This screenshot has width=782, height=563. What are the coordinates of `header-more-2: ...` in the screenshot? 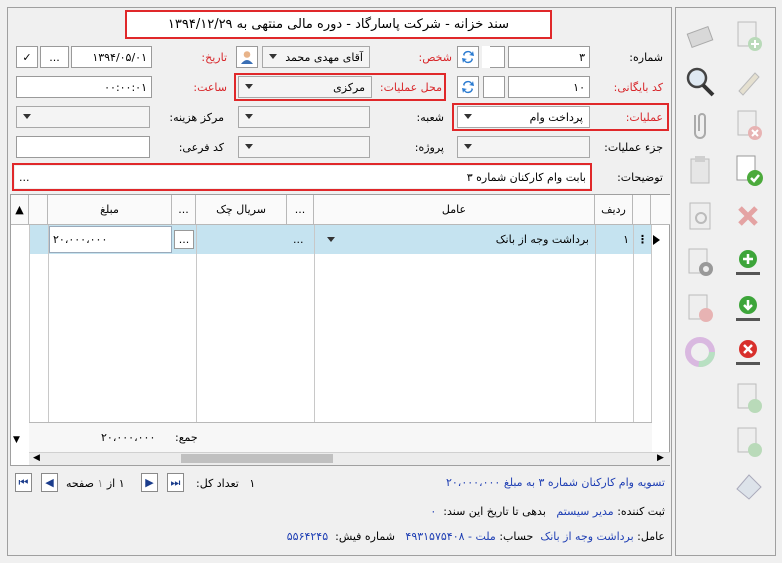 It's located at (300, 210).